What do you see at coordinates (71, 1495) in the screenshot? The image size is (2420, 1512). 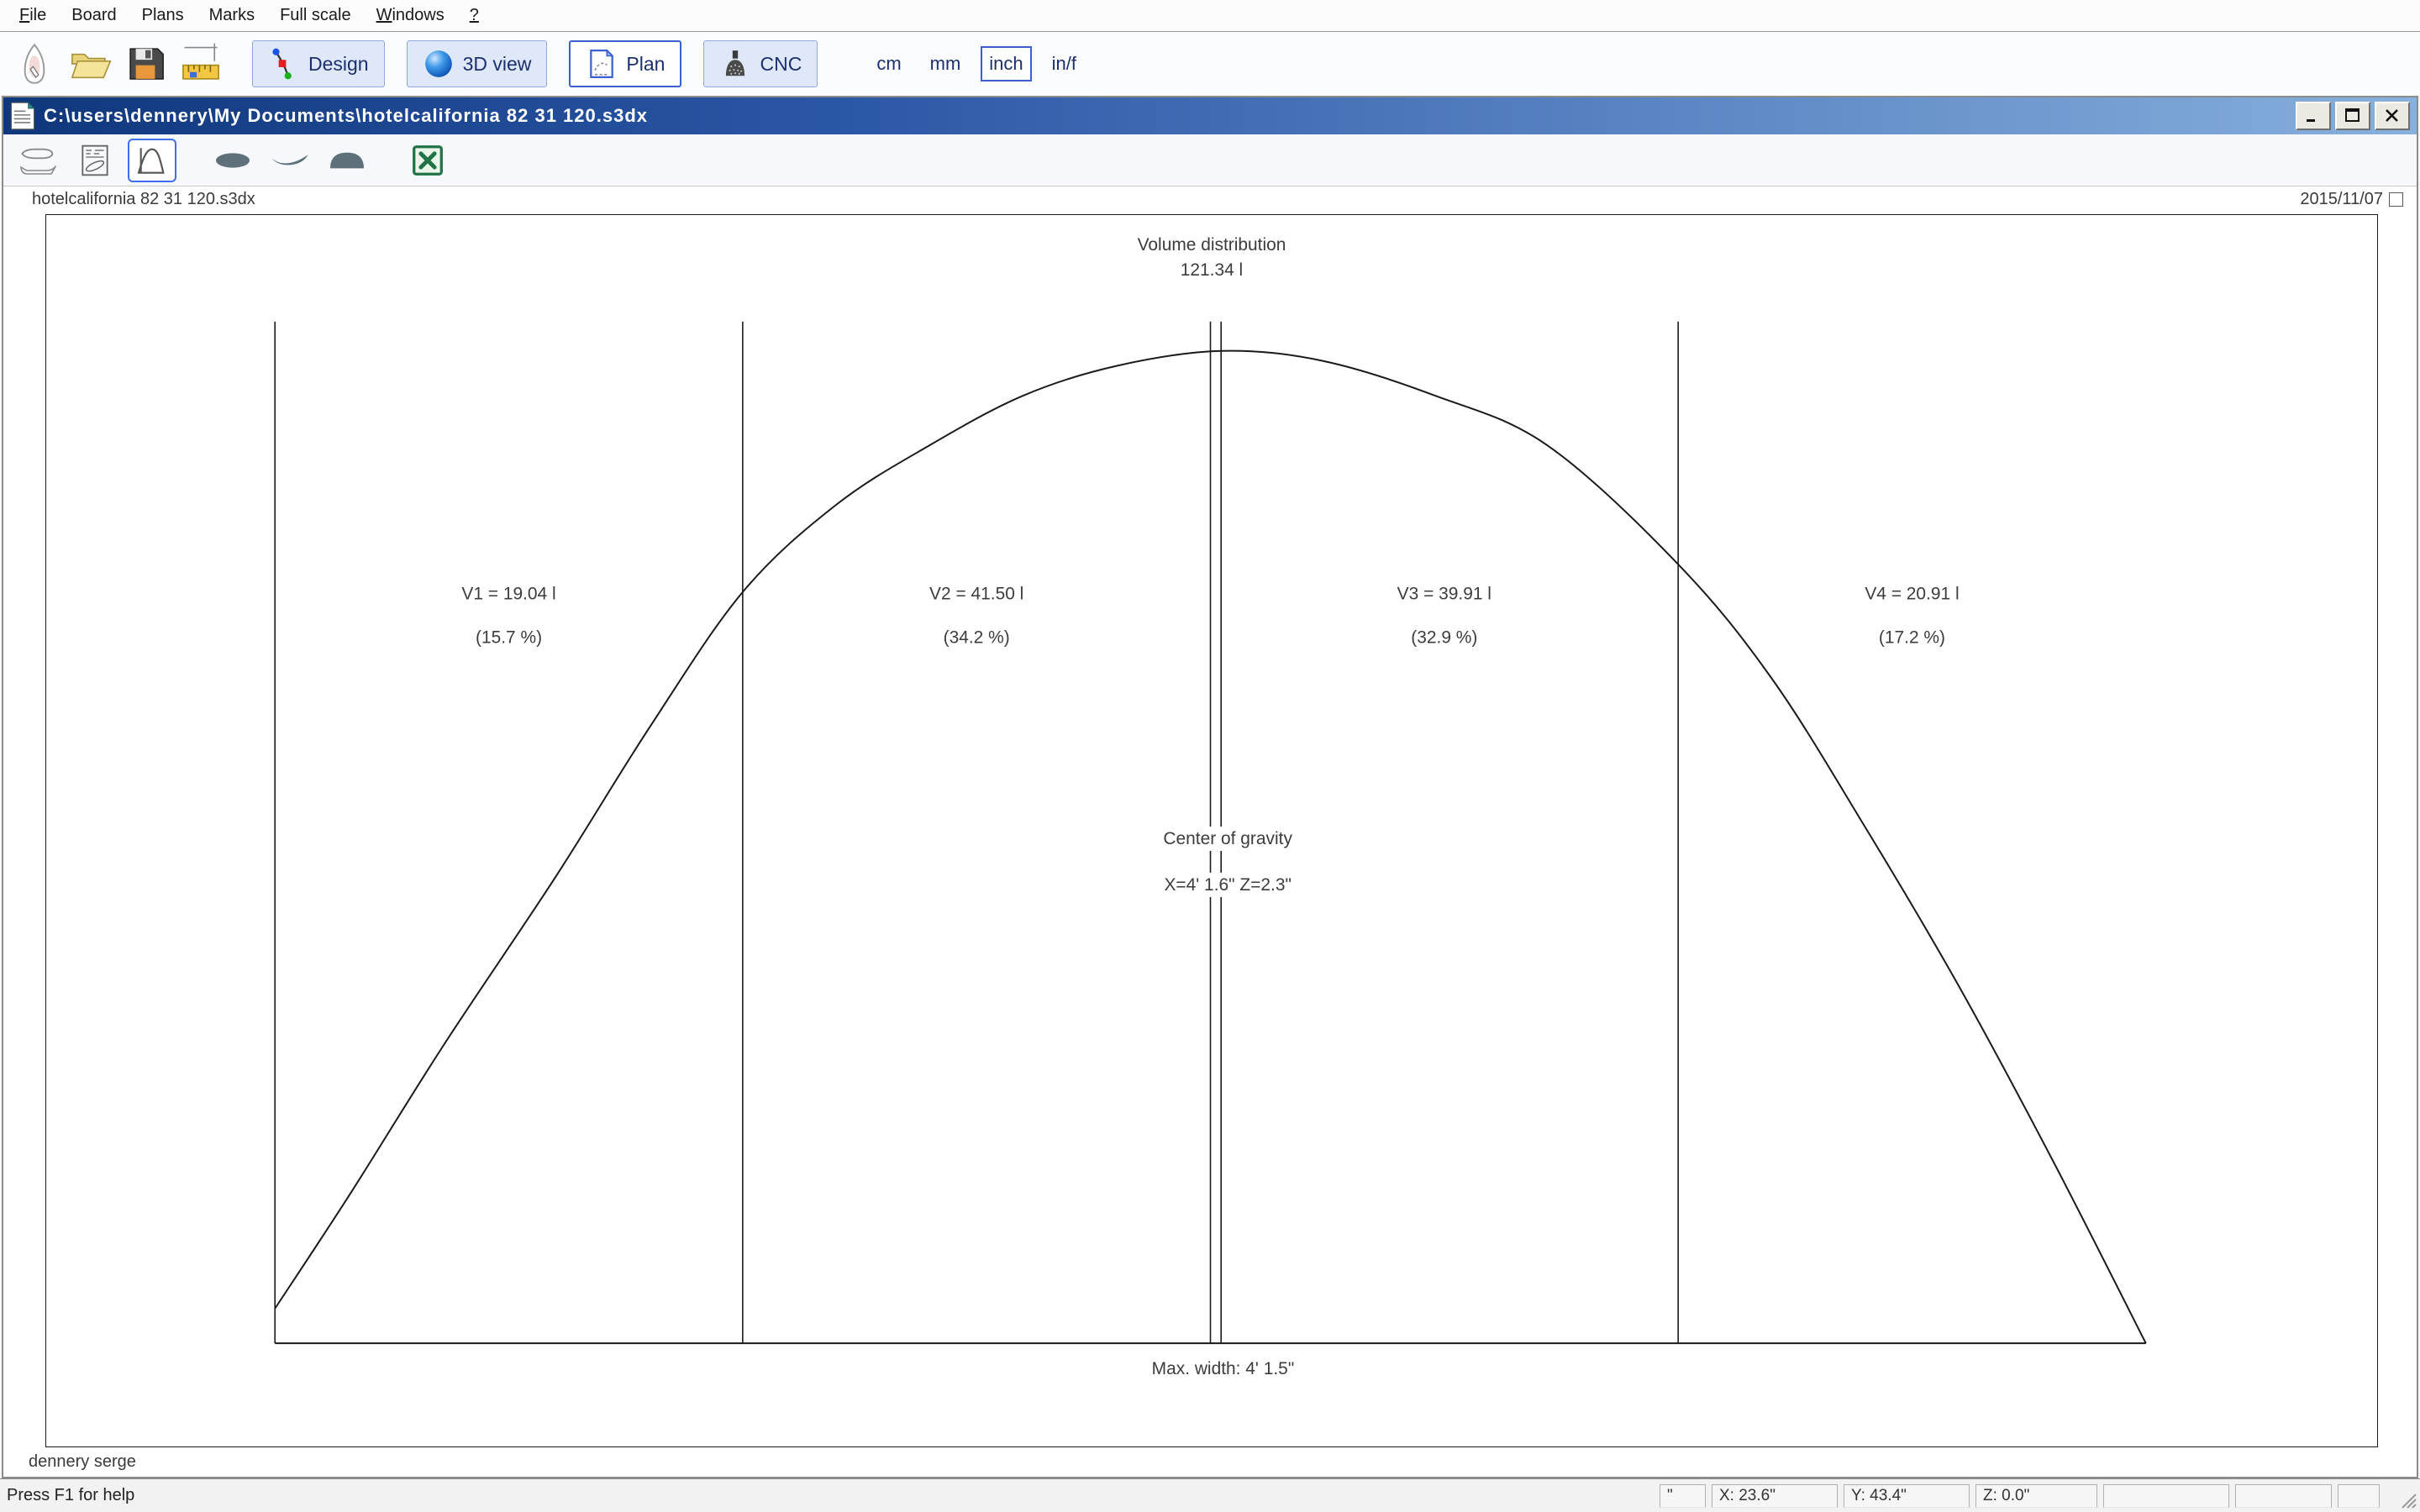 I see `status-help-text: Press F1 for help` at bounding box center [71, 1495].